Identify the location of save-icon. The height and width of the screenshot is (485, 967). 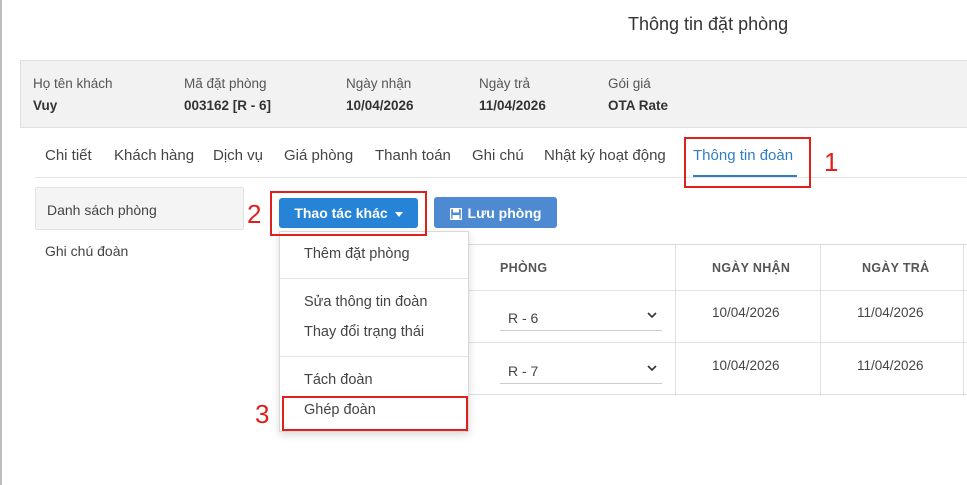
(455, 213).